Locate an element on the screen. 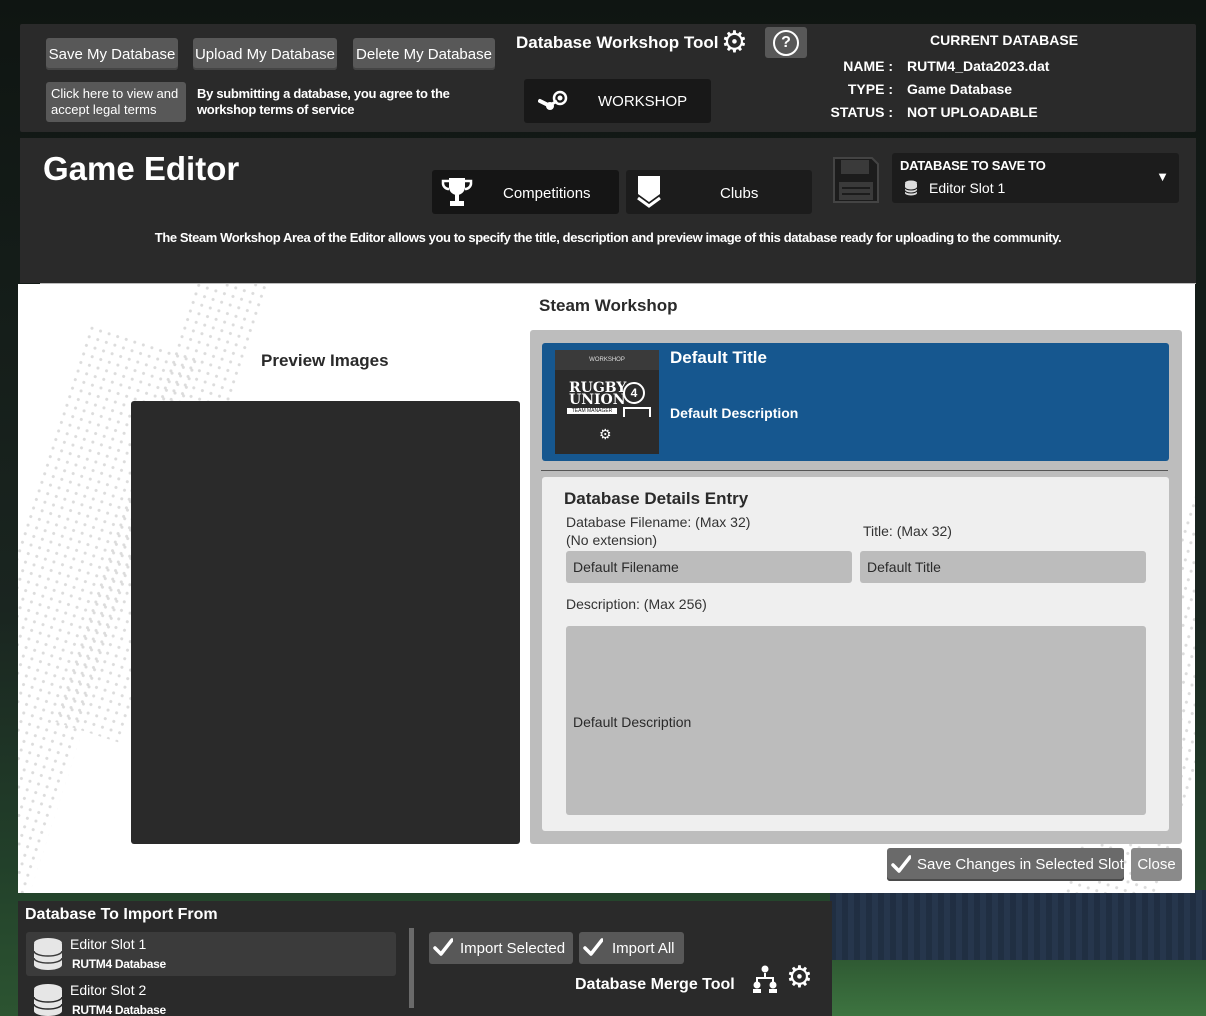  import-selected-label: Import Selected is located at coordinates (513, 948).